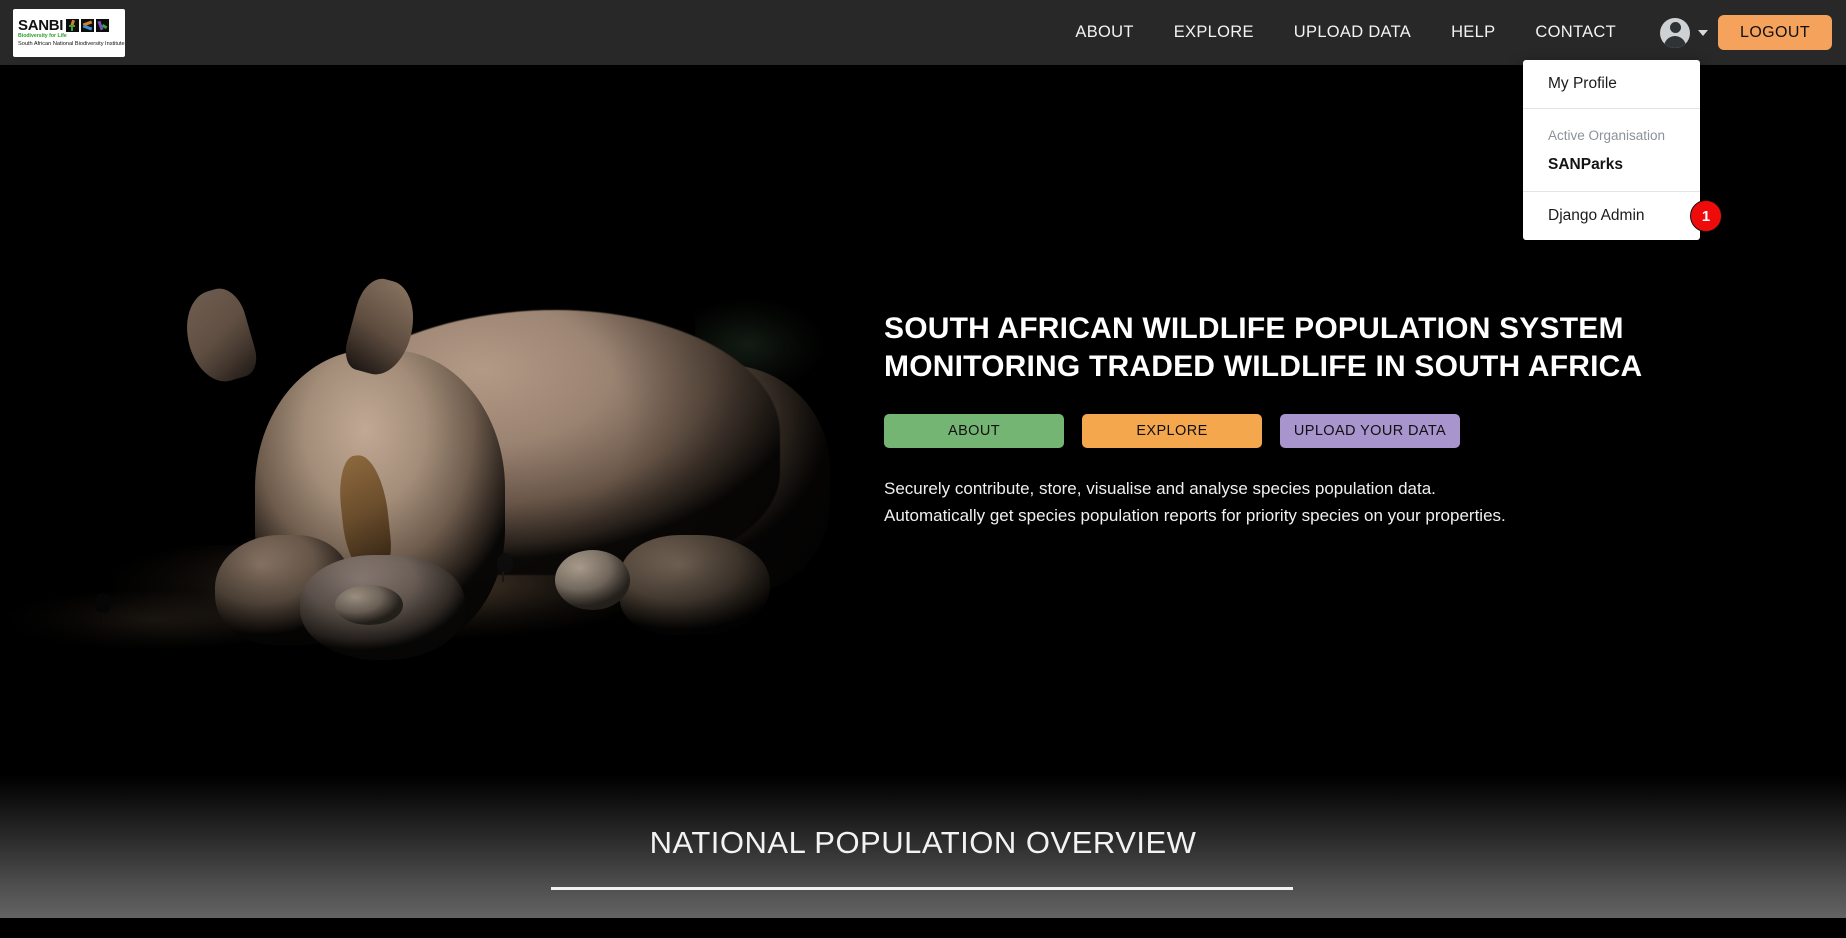 This screenshot has height=938, width=1846. I want to click on nav-item-contact: CONTACT, so click(1575, 32).